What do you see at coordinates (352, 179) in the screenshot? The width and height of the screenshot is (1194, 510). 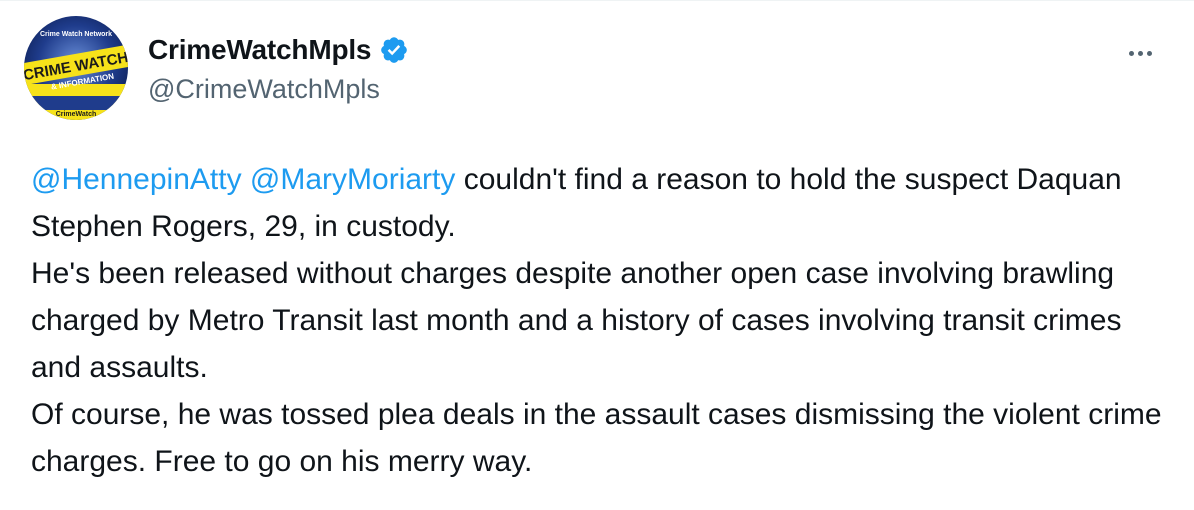 I see `mention-marymoriarty-link: @MaryMoriarty` at bounding box center [352, 179].